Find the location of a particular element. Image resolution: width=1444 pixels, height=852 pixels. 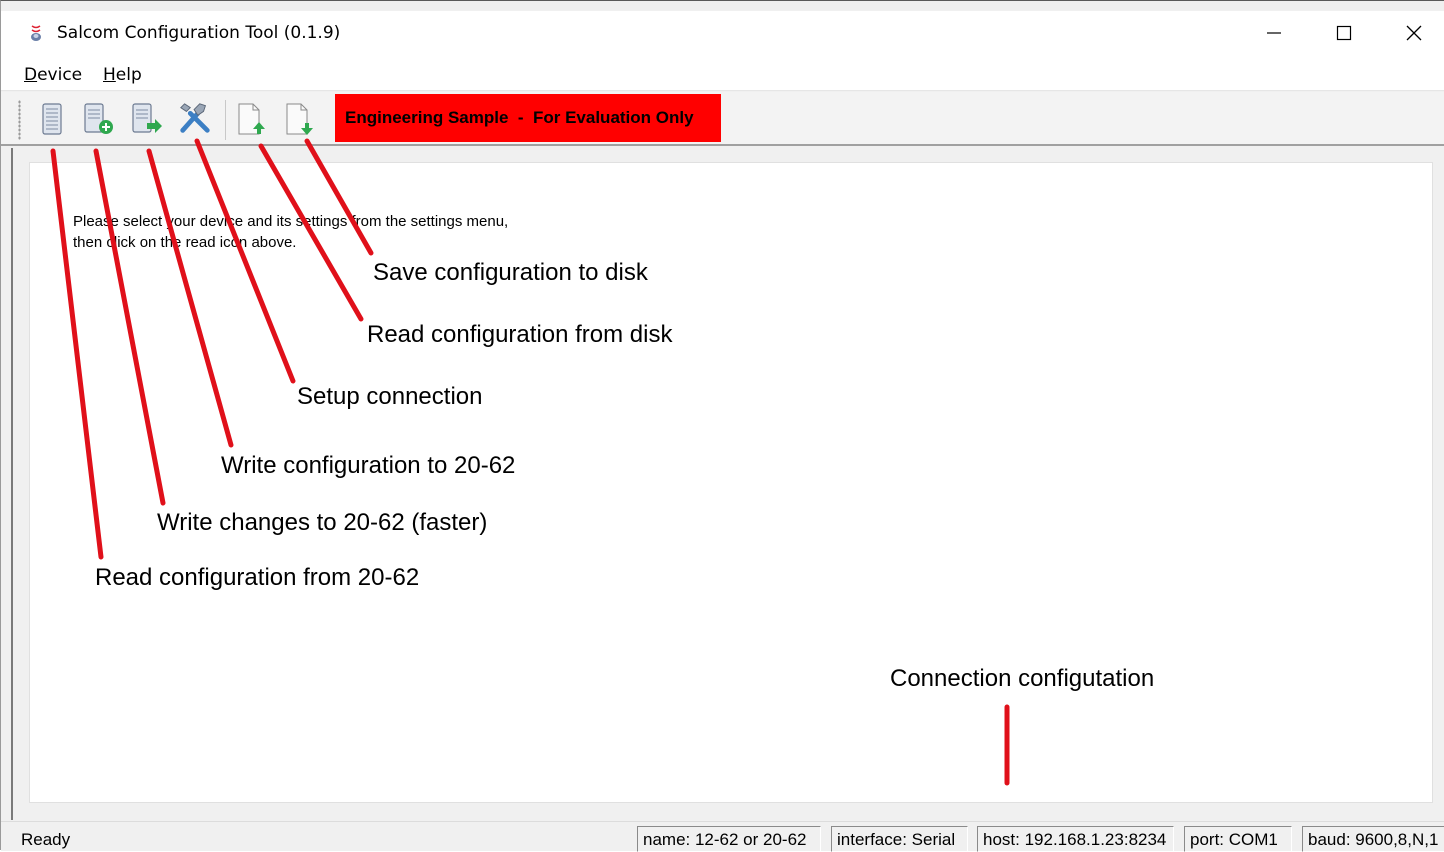

banner-text: Engineering Sample - For Evaluation Only is located at coordinates (519, 117).